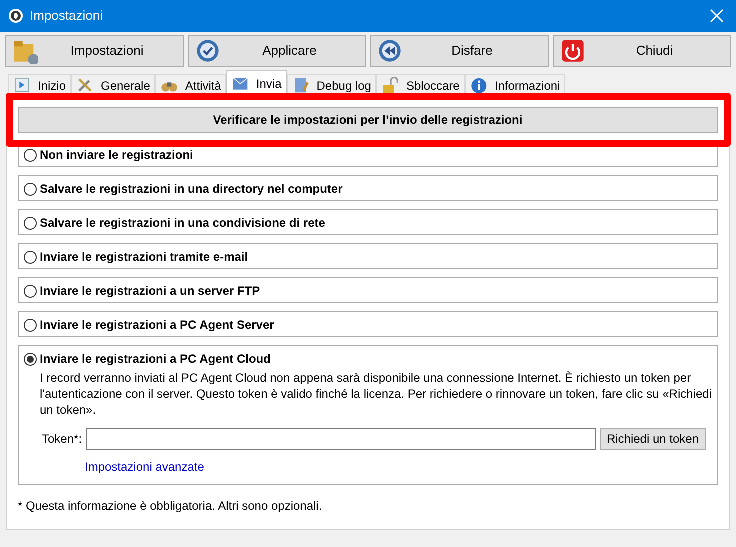  I want to click on toolbar-button: Impostazioni, so click(94, 51).